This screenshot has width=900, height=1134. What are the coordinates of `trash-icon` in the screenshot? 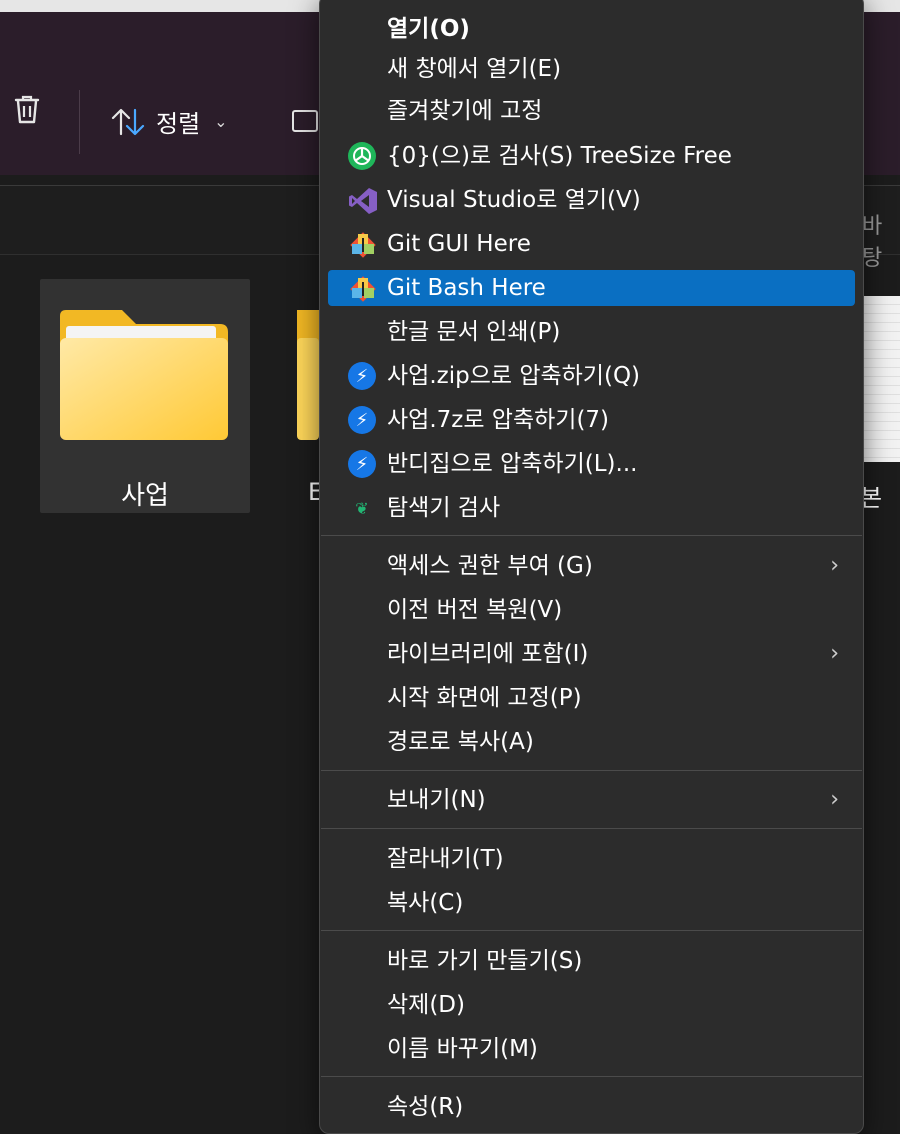 It's located at (27, 109).